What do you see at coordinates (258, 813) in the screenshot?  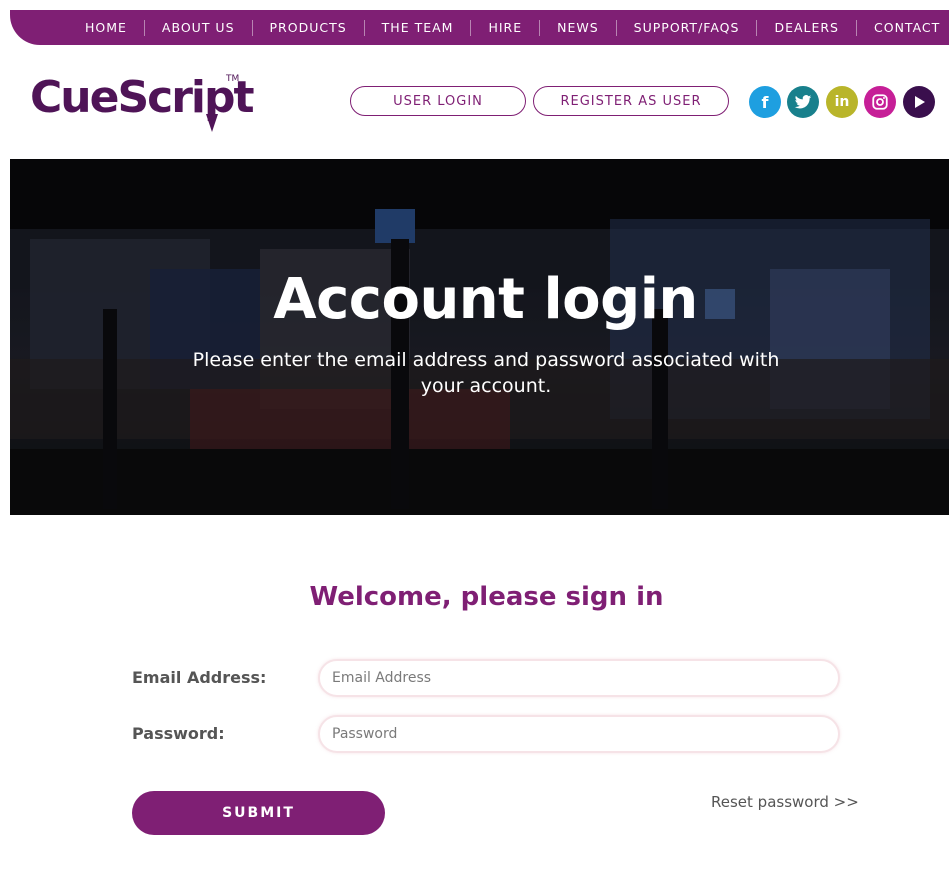 I see `submit-button: SUBMIT` at bounding box center [258, 813].